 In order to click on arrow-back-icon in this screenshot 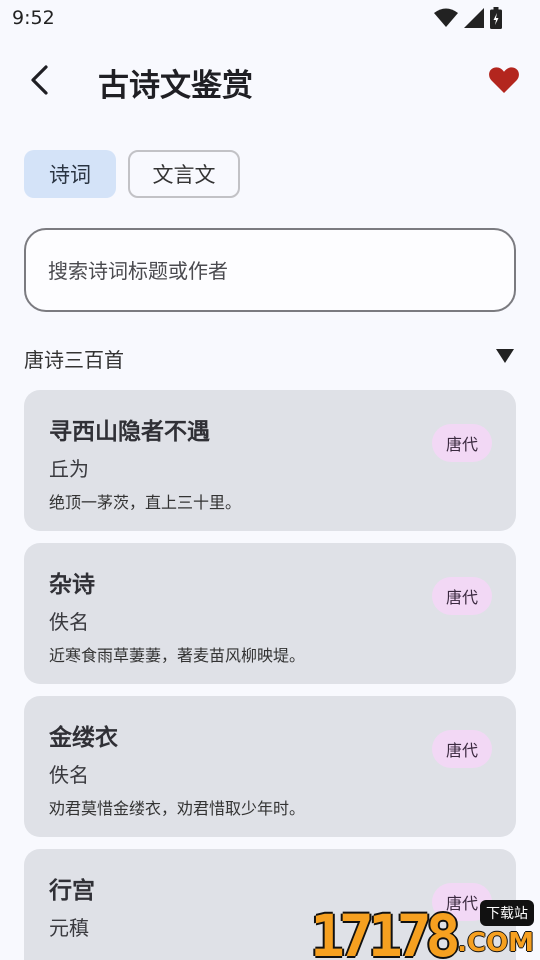, I will do `click(39, 80)`.